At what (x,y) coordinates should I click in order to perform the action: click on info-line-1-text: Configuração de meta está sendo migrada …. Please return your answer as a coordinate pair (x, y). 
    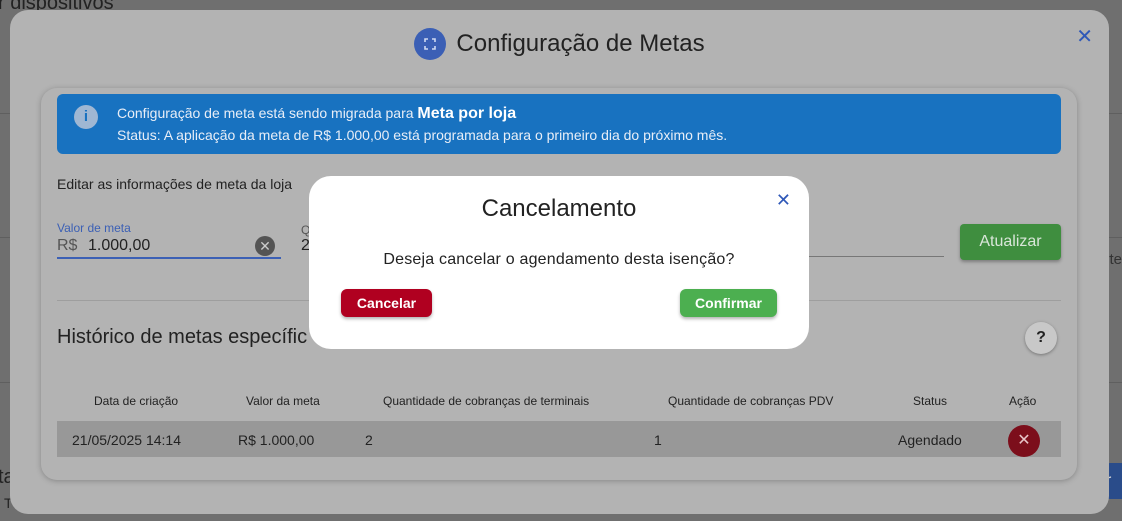
    Looking at the image, I should click on (265, 113).